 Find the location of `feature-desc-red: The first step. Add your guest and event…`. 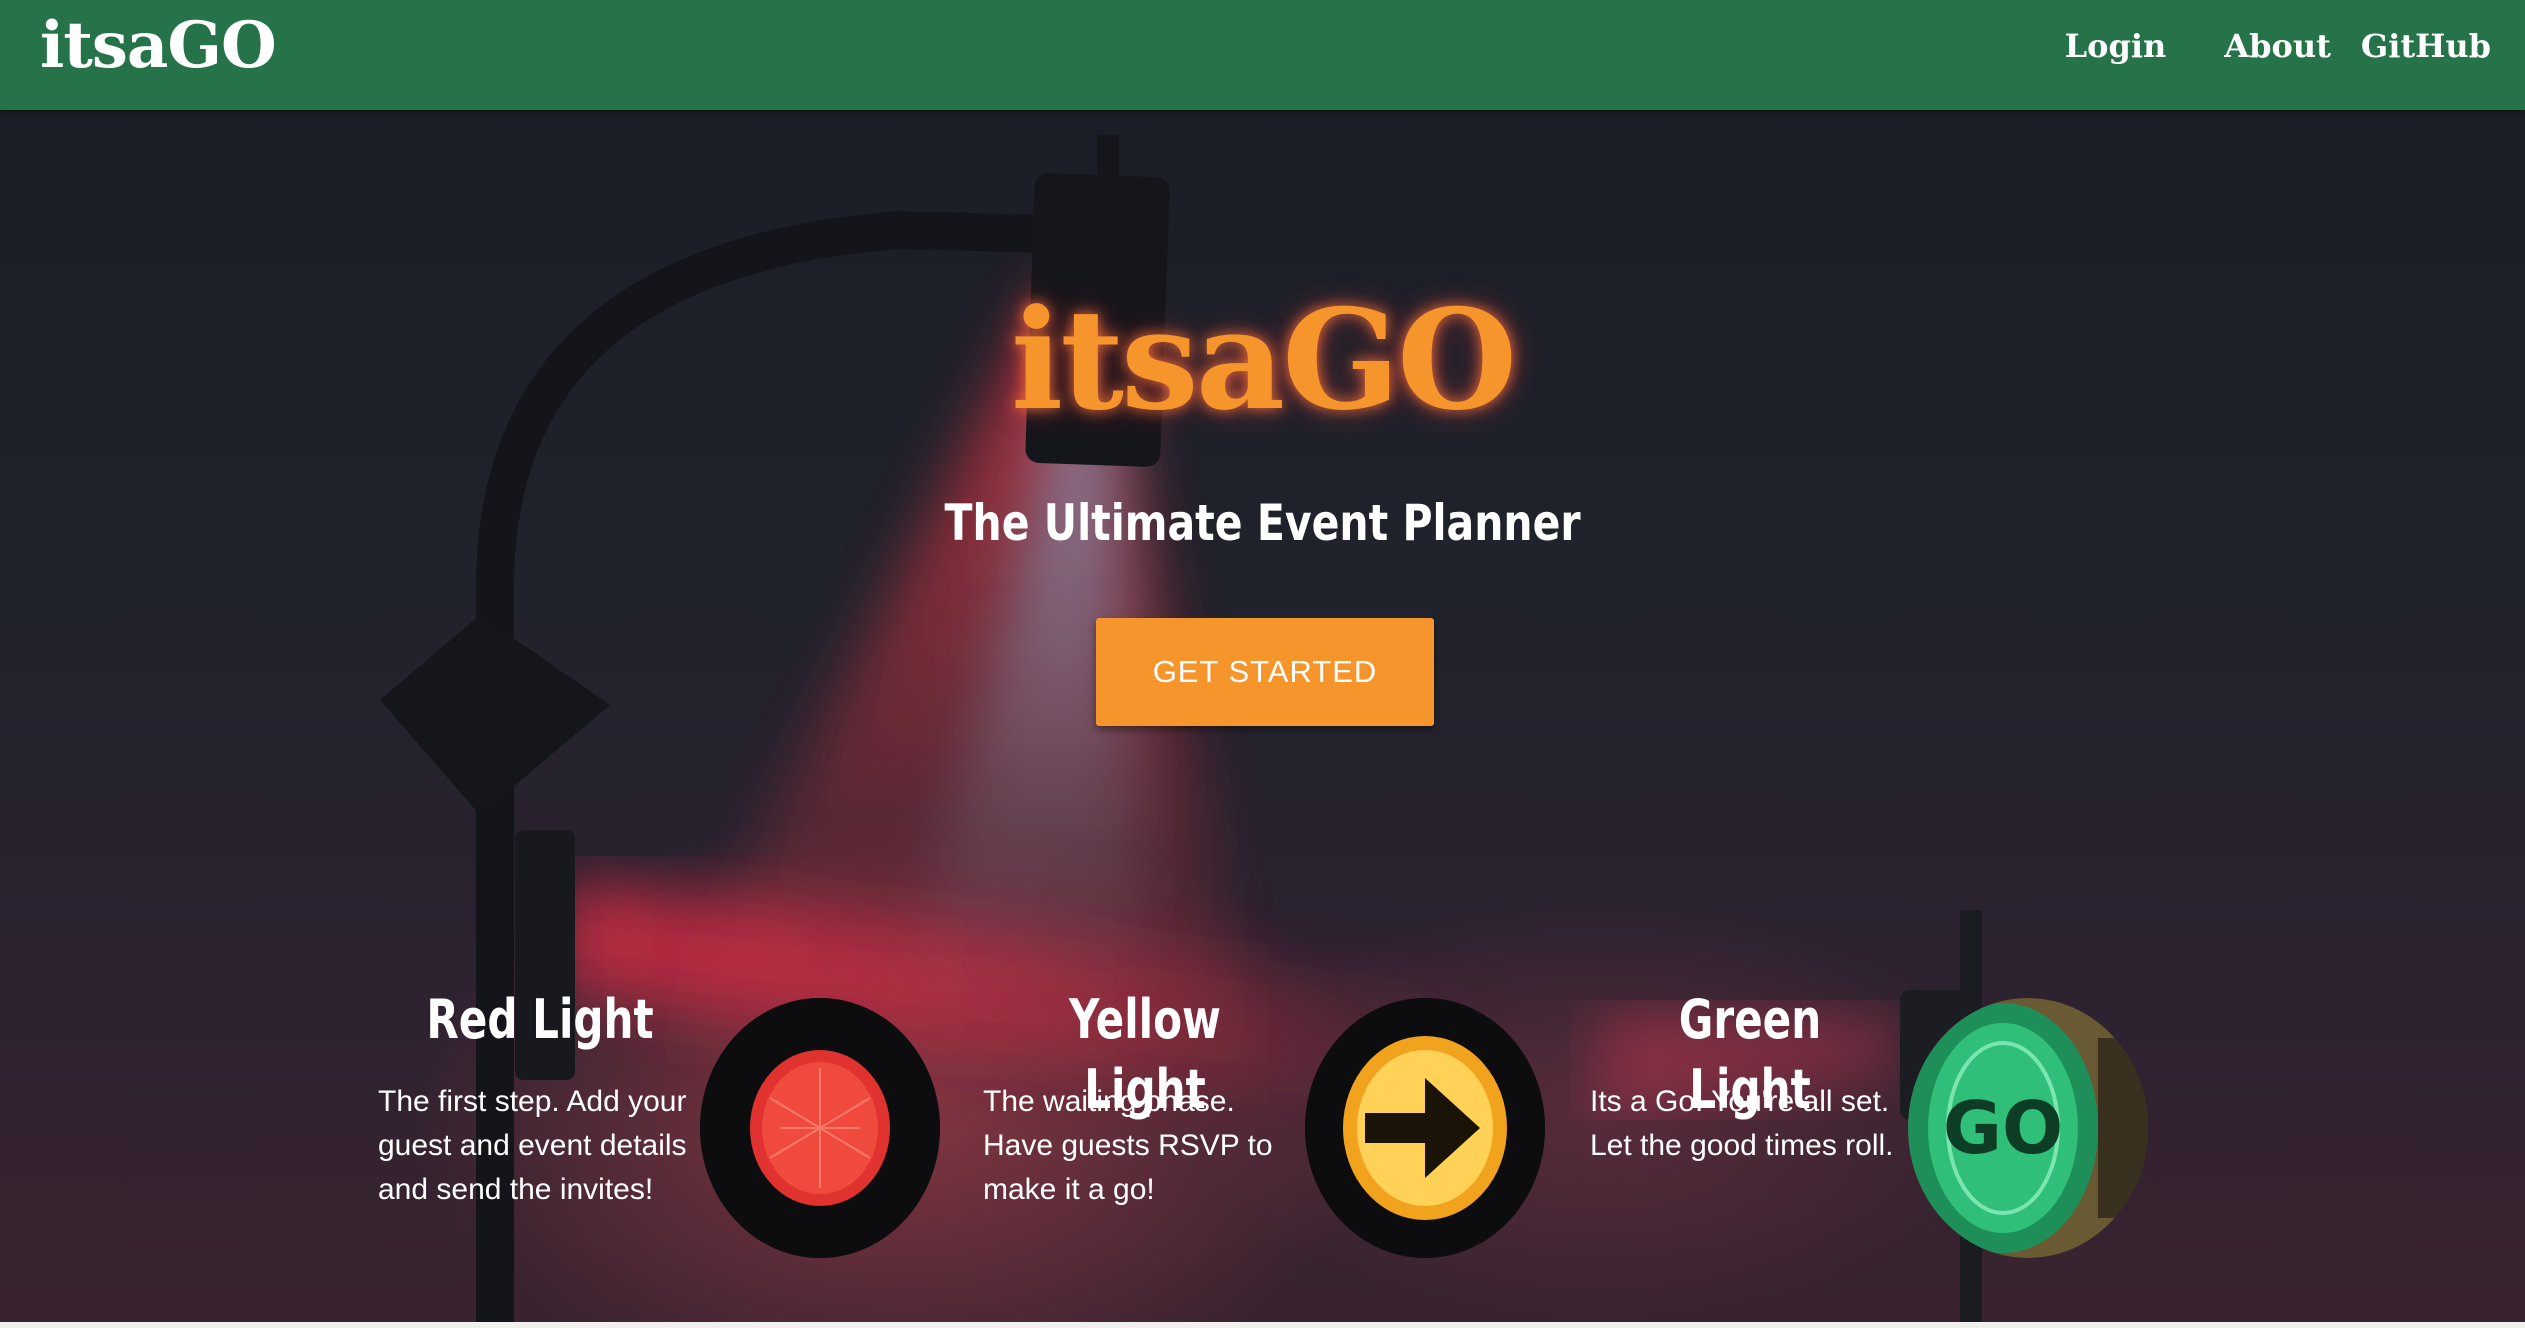

feature-desc-red: The first step. Add your guest and event… is located at coordinates (532, 1145).